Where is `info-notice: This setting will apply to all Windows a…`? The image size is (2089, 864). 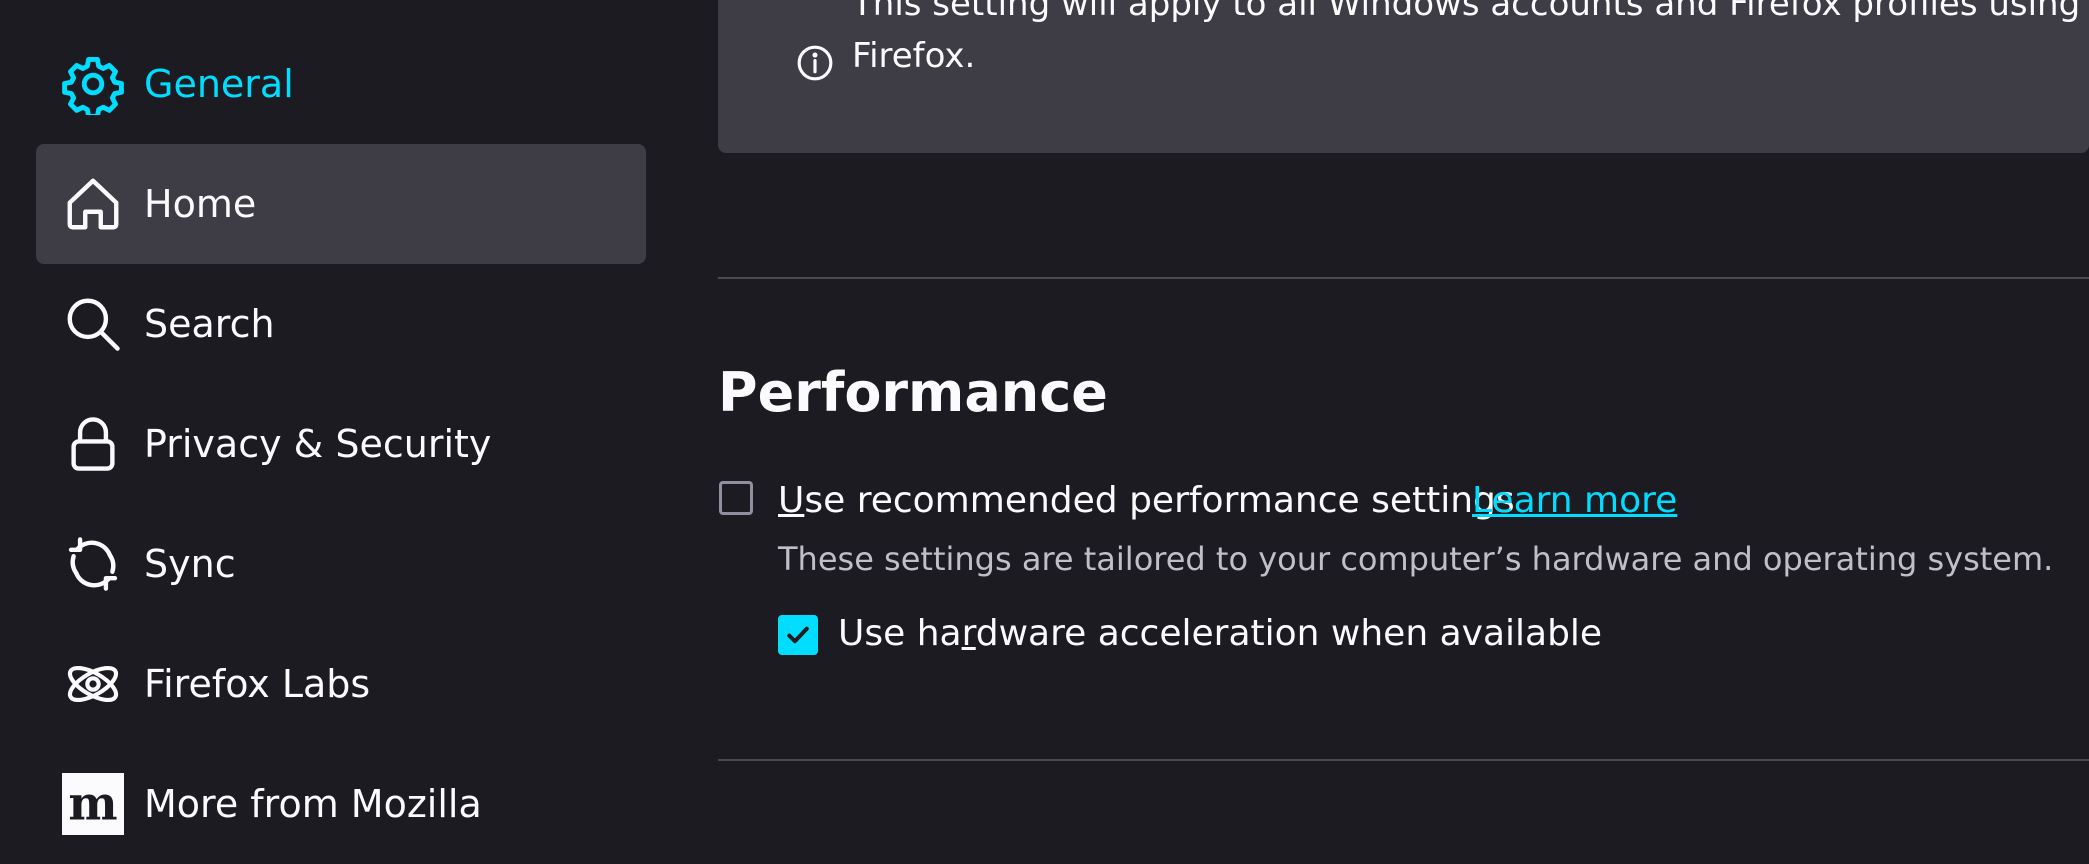
info-notice: This setting will apply to all Windows a… is located at coordinates (1403, 76).